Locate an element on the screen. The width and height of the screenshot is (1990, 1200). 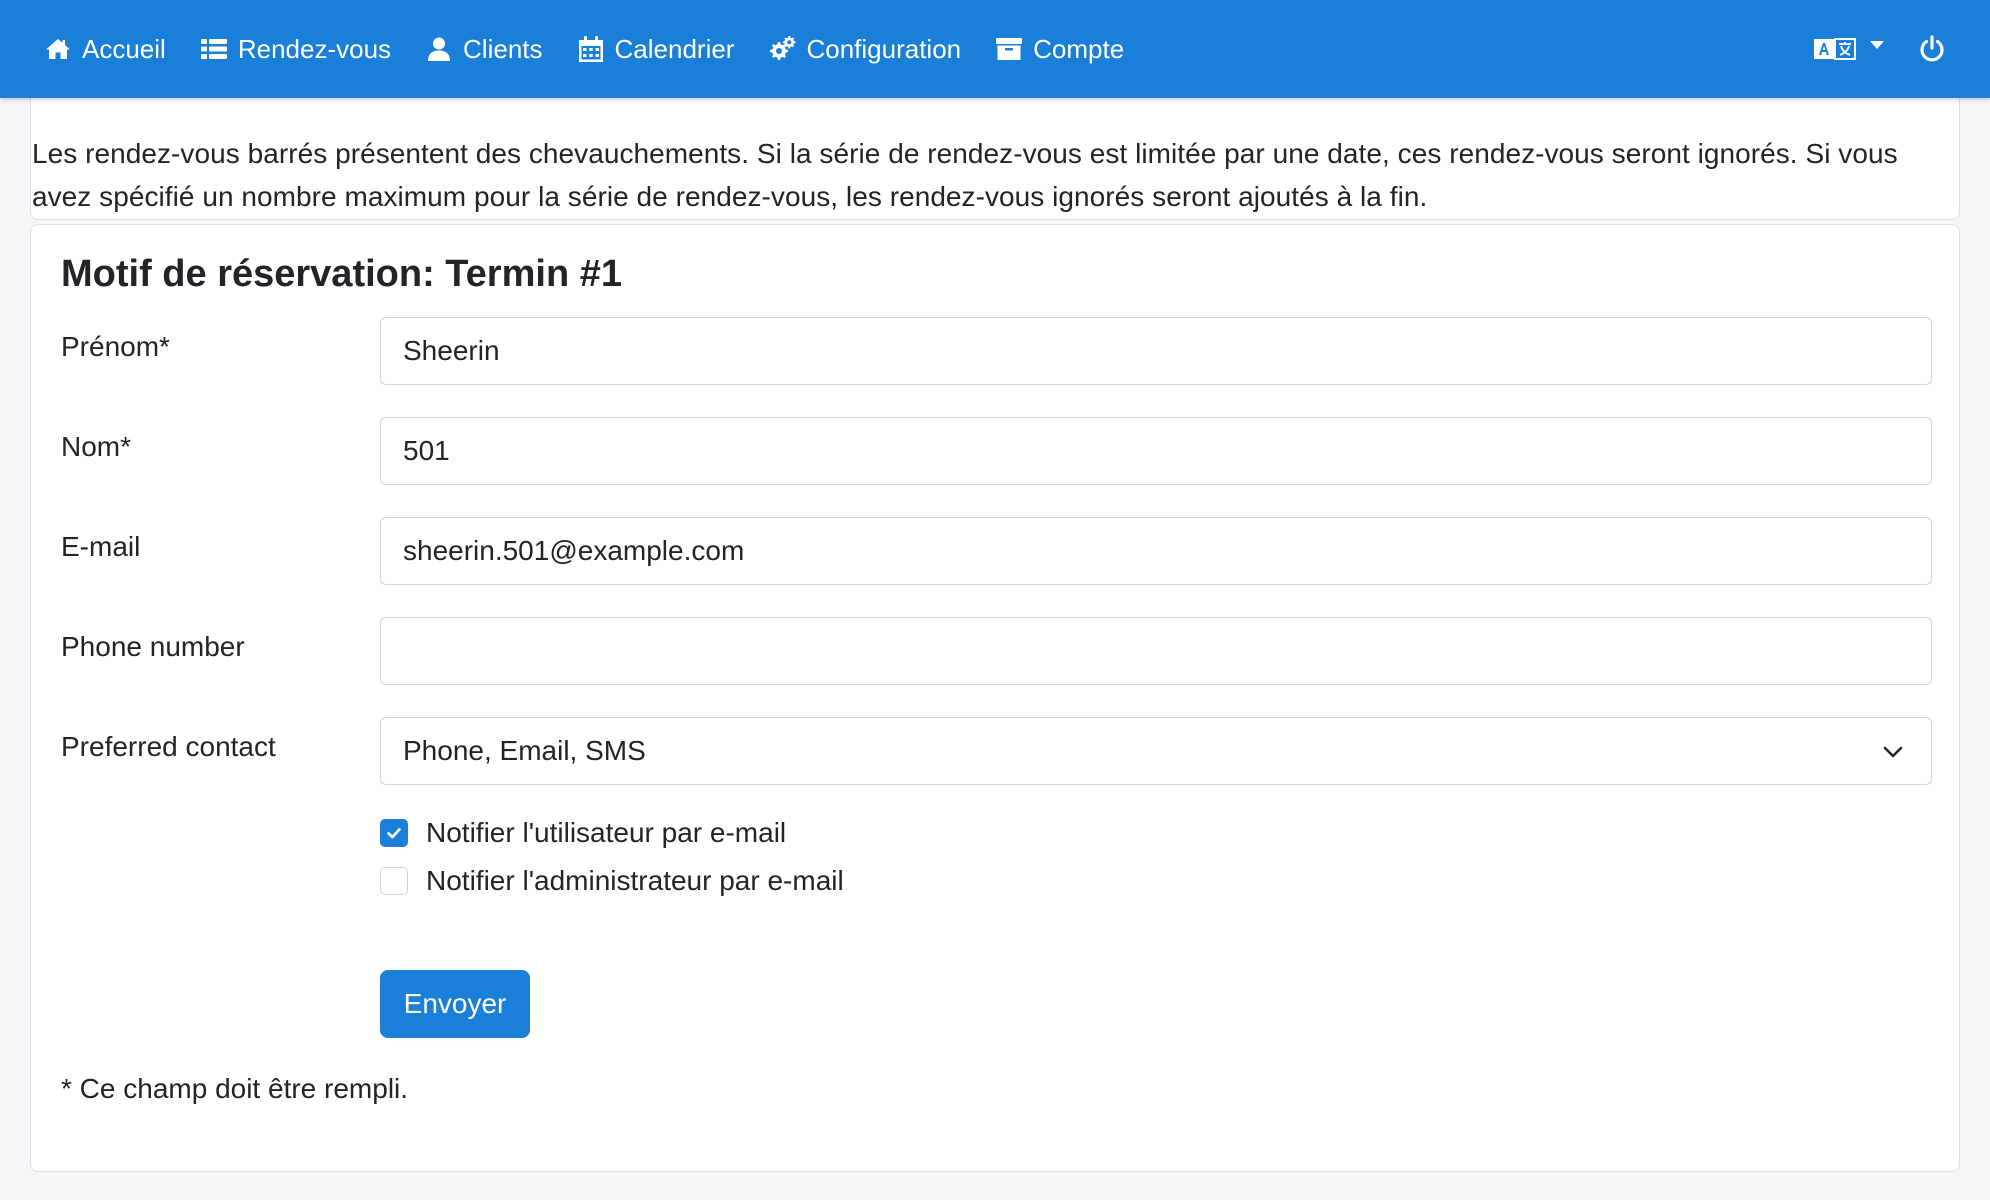
check-icon is located at coordinates (394, 833).